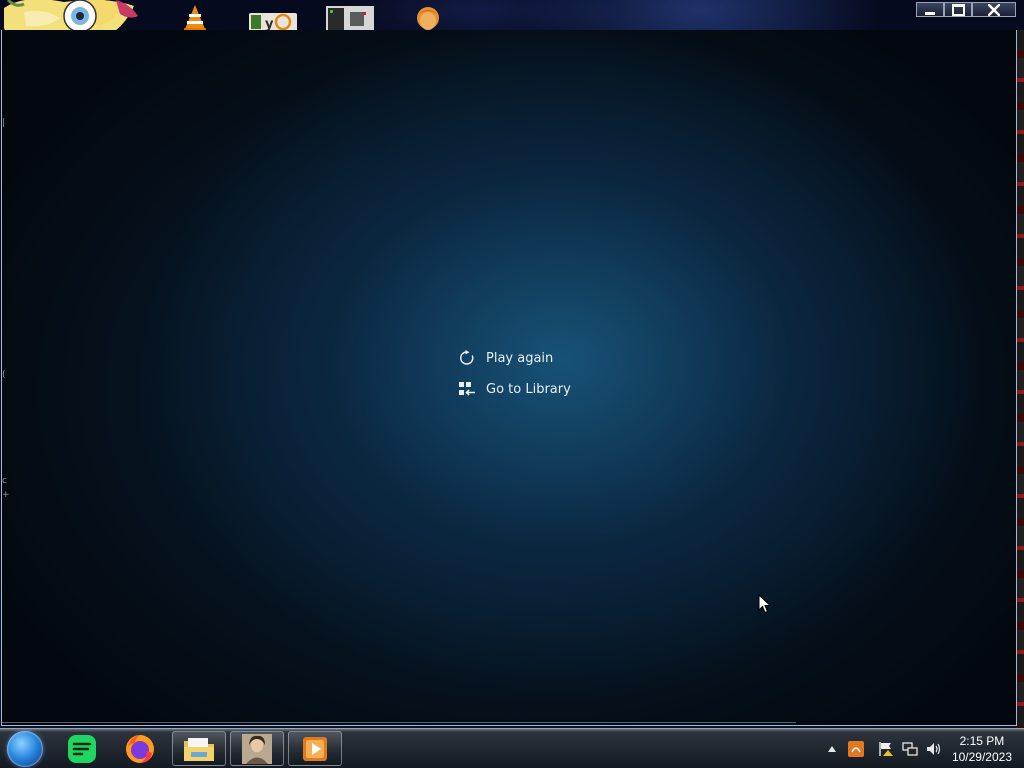 This screenshot has width=1024, height=768. I want to click on clock-date: 10/29/2023, so click(981, 757).